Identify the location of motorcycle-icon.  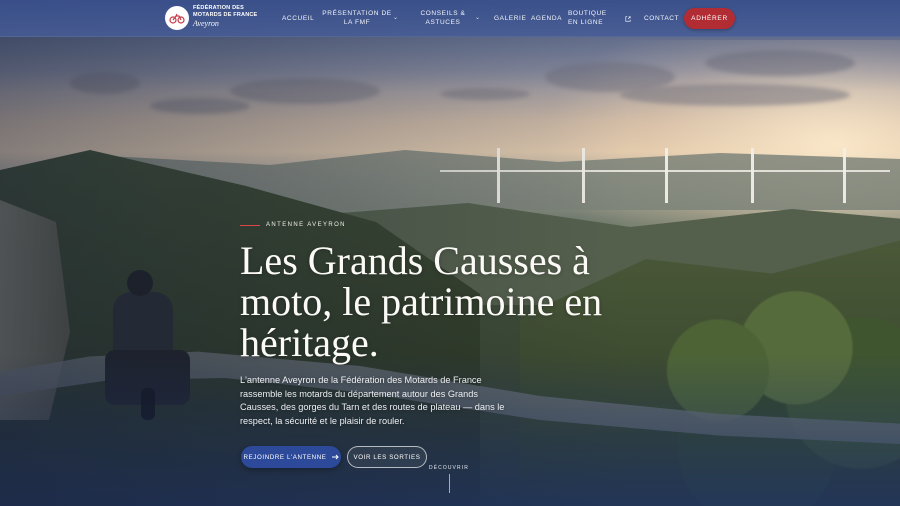
(177, 18).